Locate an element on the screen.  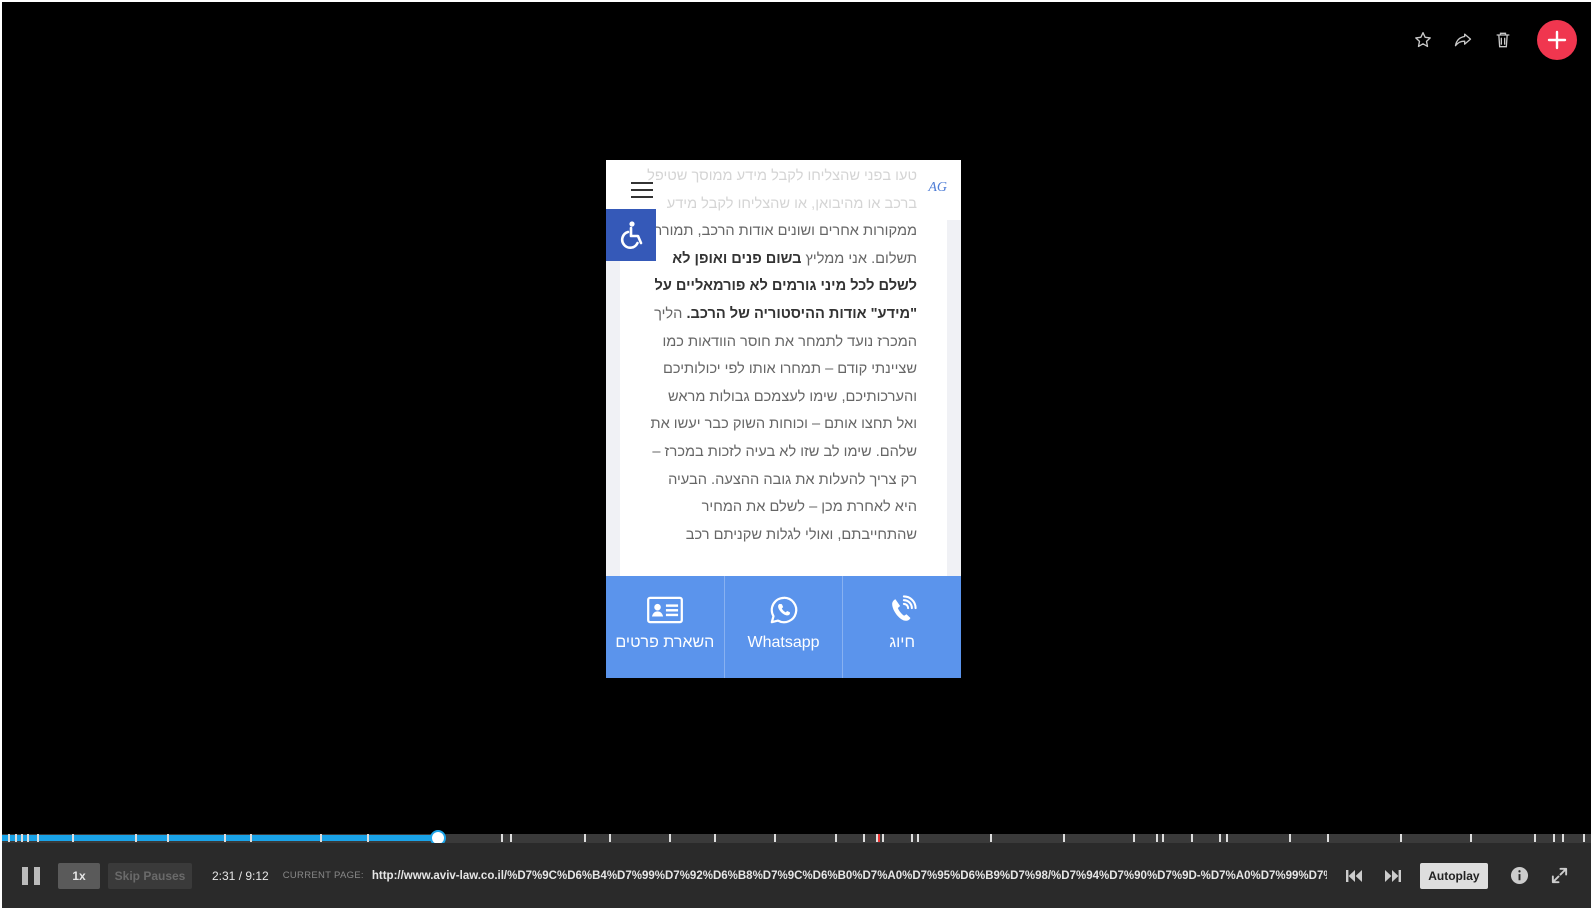
phone-call-icon is located at coordinates (904, 608).